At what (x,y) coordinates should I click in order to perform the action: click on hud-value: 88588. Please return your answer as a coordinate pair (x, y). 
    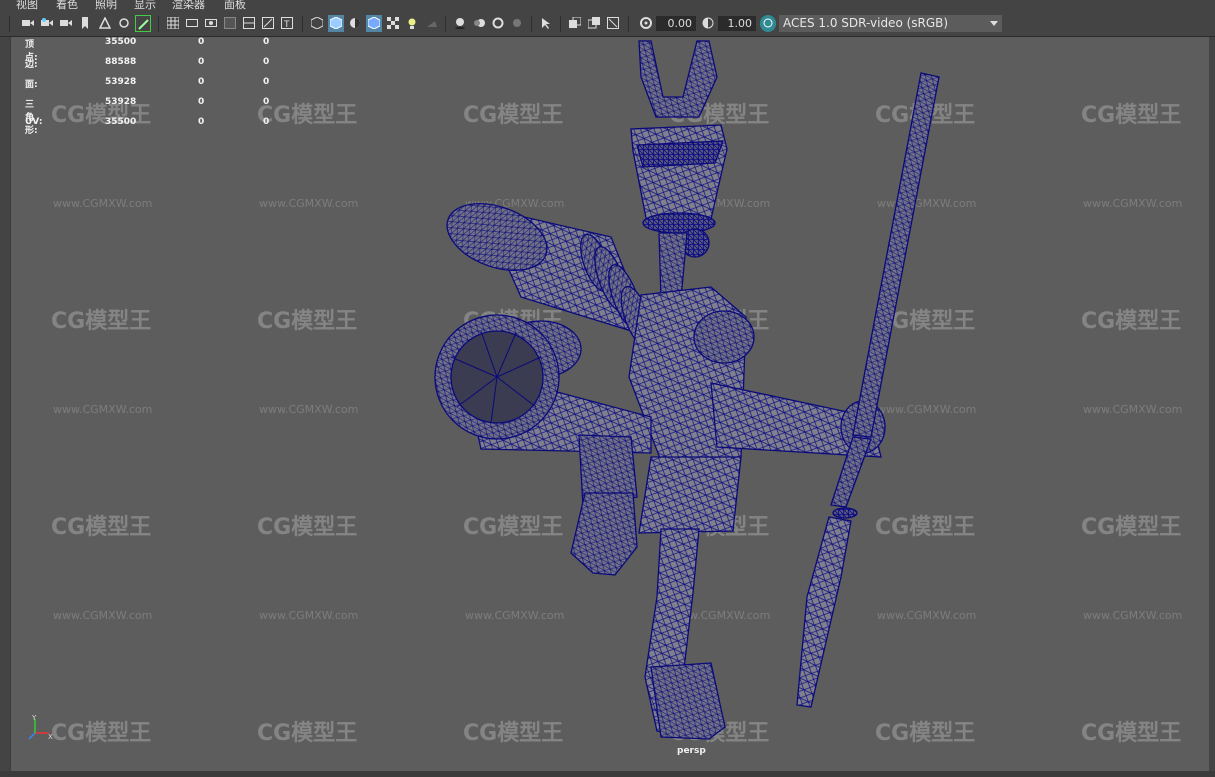
    Looking at the image, I should click on (121, 62).